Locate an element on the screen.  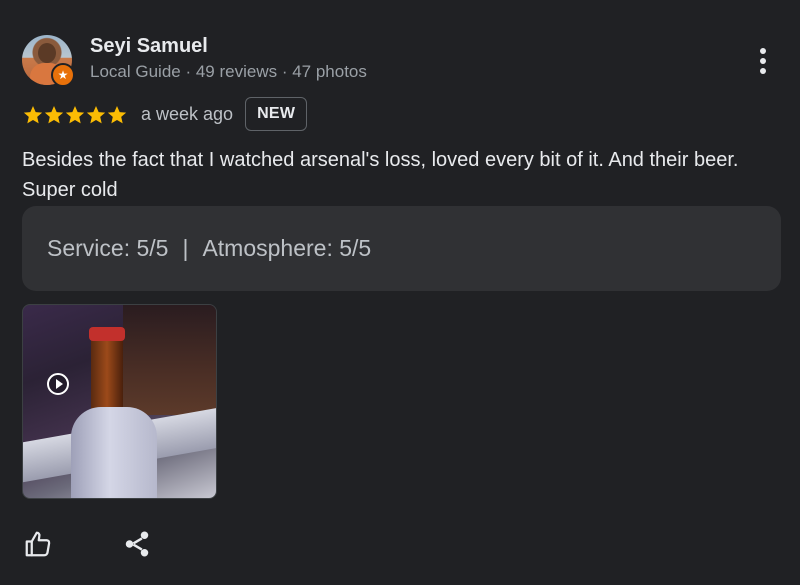
review-photo is located at coordinates (119, 401).